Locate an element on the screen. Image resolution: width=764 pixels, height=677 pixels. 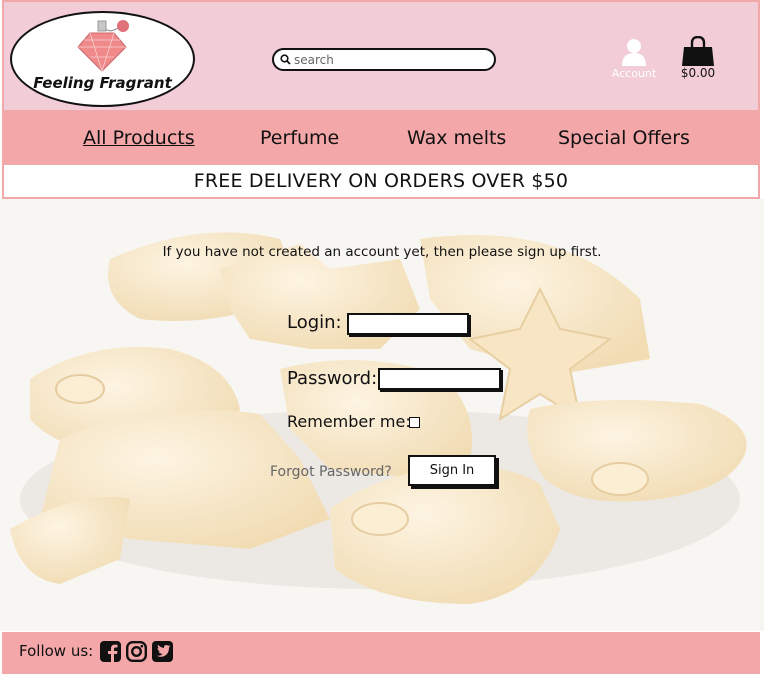
instagram-icon is located at coordinates (136, 651).